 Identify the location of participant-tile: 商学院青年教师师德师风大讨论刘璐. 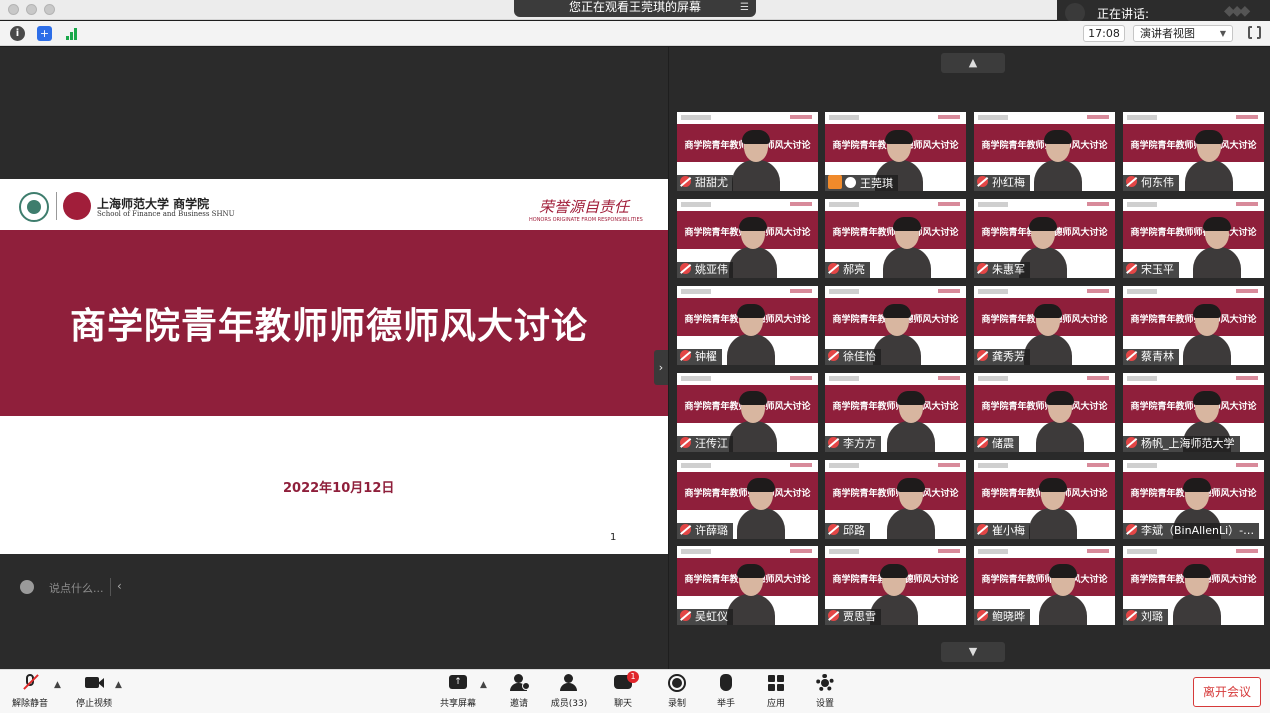
(1193, 585).